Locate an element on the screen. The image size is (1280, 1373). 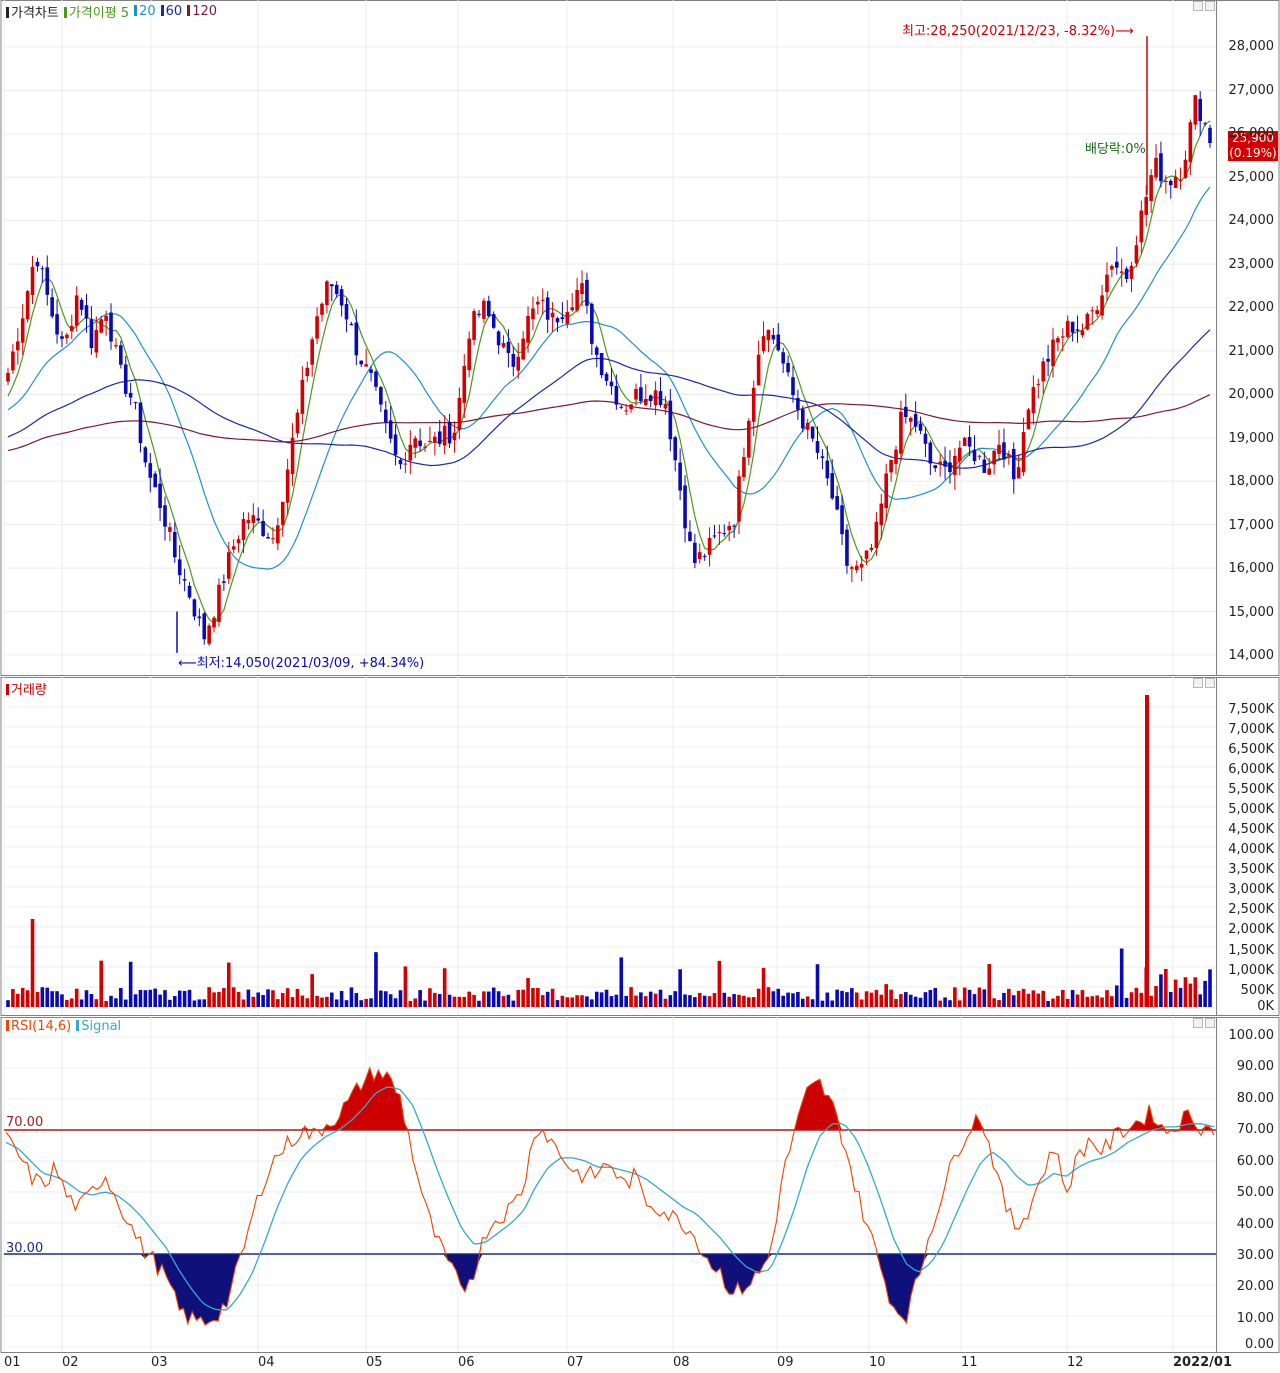
volume-tick: 5,000K is located at coordinates (1251, 809).